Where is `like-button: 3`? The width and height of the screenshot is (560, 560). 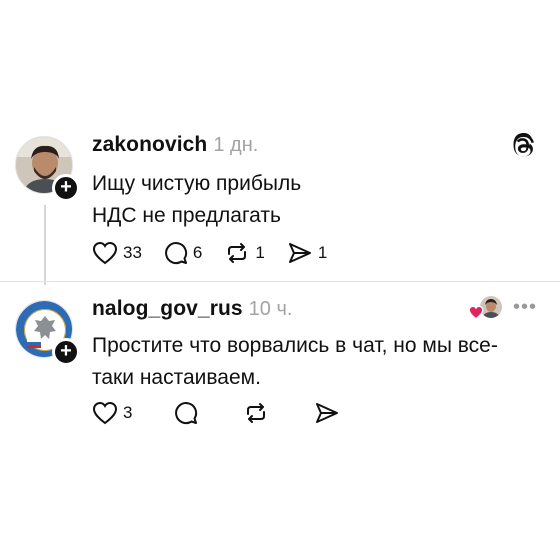
like-button: 3 is located at coordinates (112, 413).